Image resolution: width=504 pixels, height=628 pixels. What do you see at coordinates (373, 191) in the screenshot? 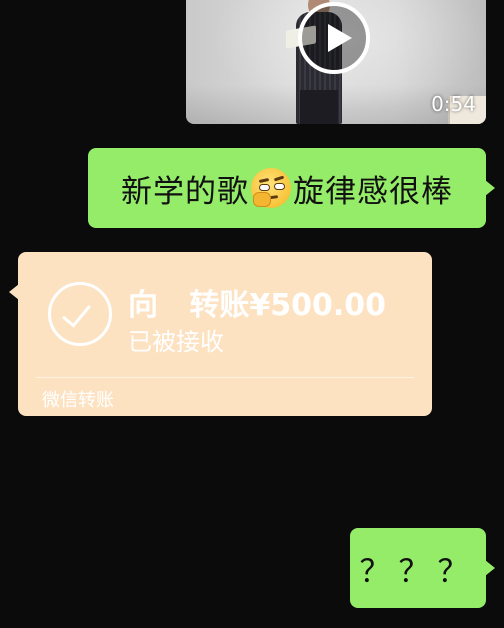
I see `message-text-part2: 旋律感很棒` at bounding box center [373, 191].